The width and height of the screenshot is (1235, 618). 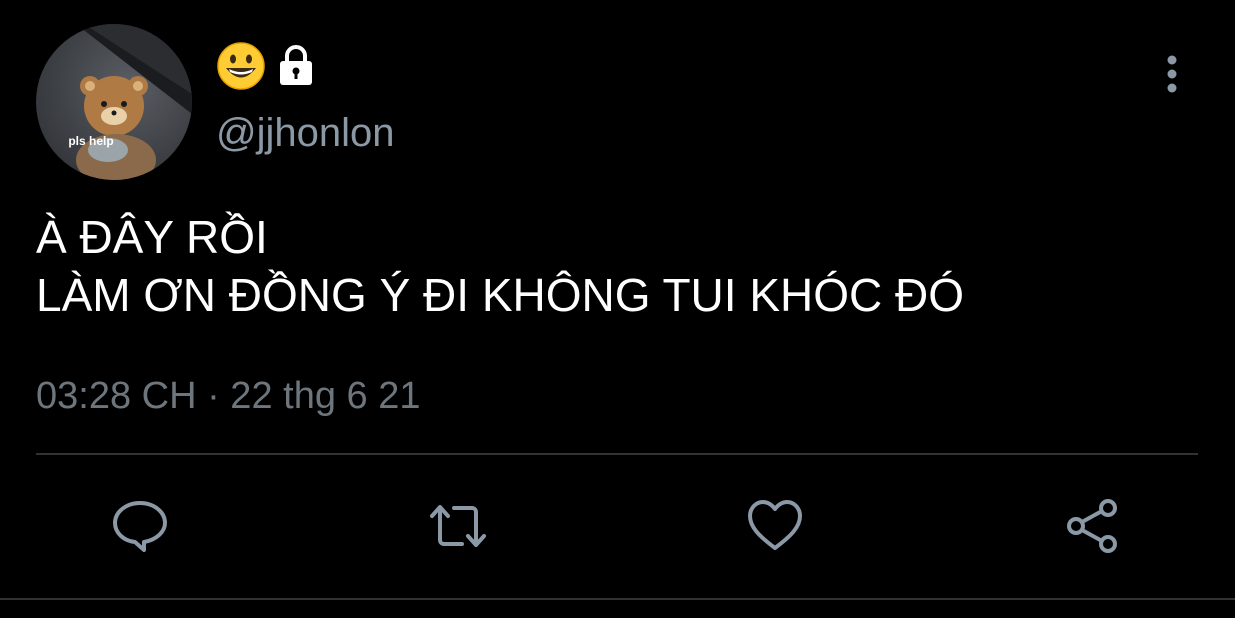 I want to click on avatar: pls help, so click(x=114, y=102).